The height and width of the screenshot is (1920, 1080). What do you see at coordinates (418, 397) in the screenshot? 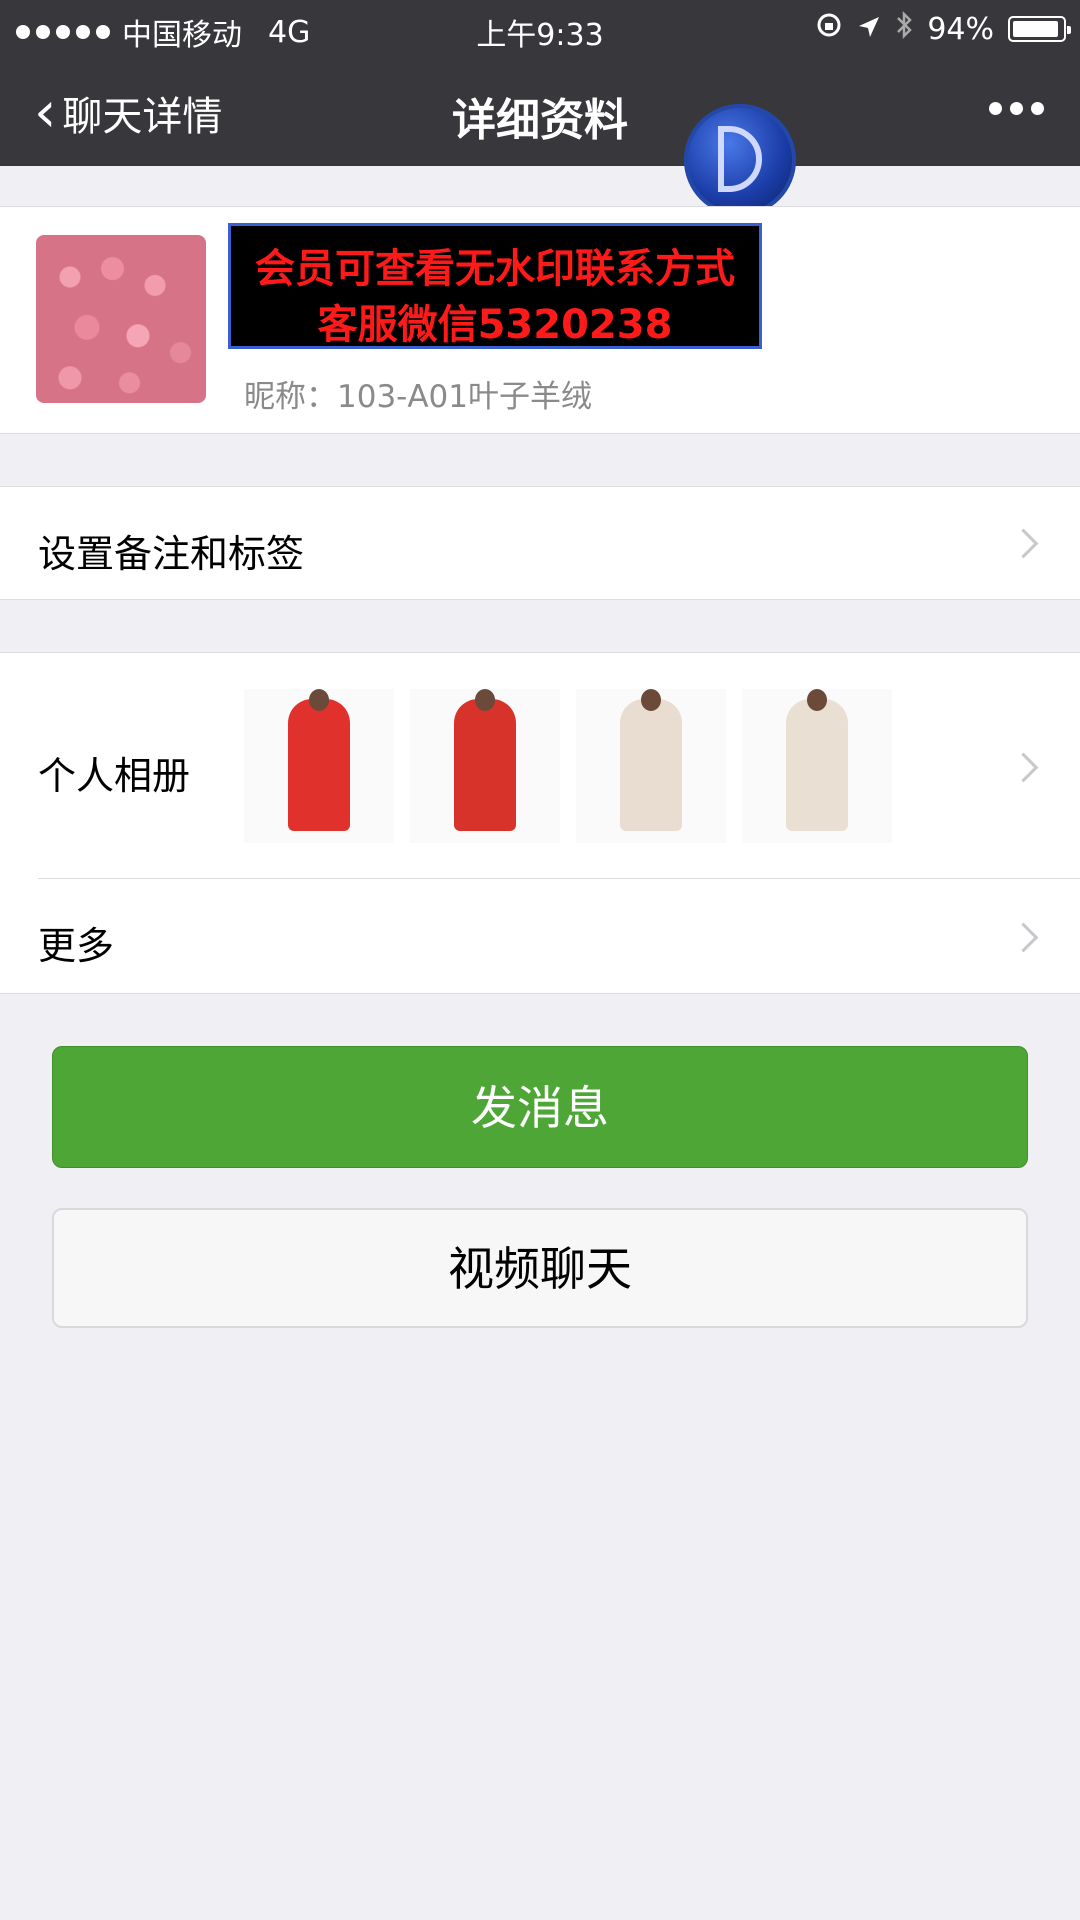
I see `nickname: 昵称：103-A01叶子羊绒` at bounding box center [418, 397].